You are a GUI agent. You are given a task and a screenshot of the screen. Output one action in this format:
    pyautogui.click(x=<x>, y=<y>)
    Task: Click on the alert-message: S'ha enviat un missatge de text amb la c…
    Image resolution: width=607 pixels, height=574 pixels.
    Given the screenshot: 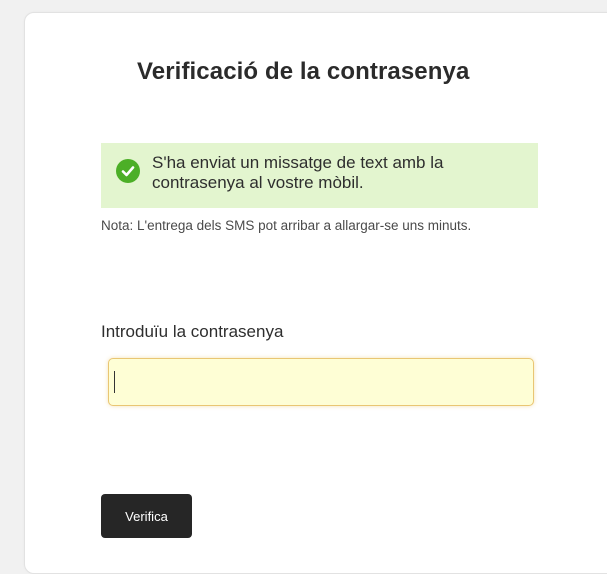 What is the action you would take?
    pyautogui.click(x=298, y=172)
    